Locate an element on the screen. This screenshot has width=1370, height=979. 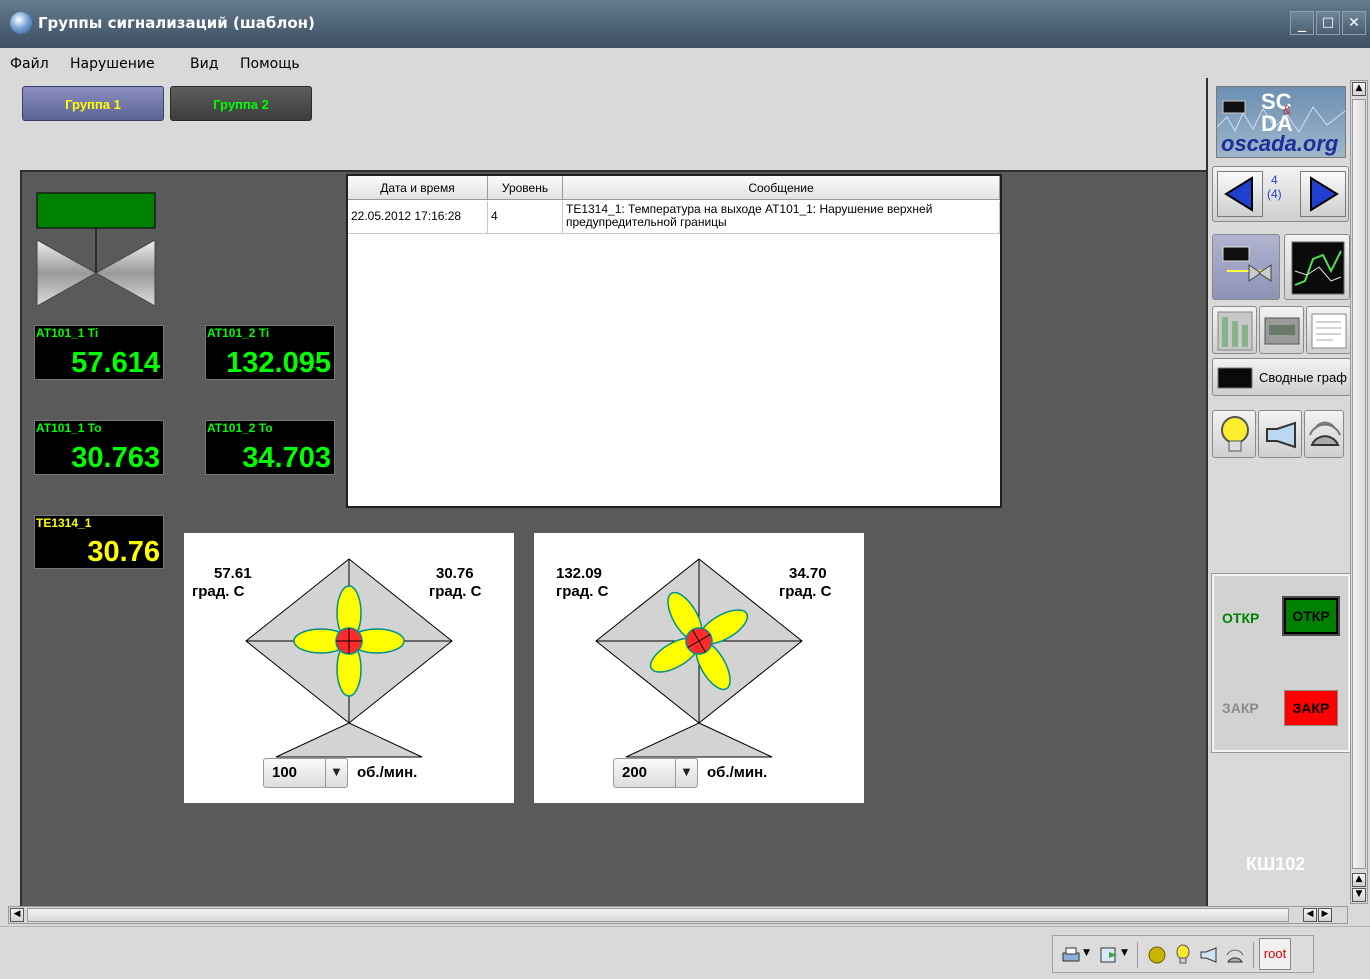
oscada-logo: SC & DA oscada.org is located at coordinates (1281, 122).